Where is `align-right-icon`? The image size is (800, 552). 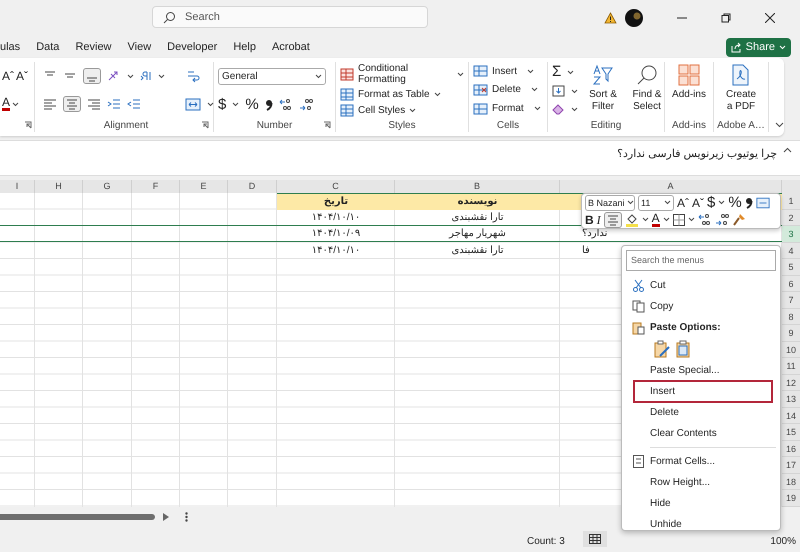 align-right-icon is located at coordinates (94, 104).